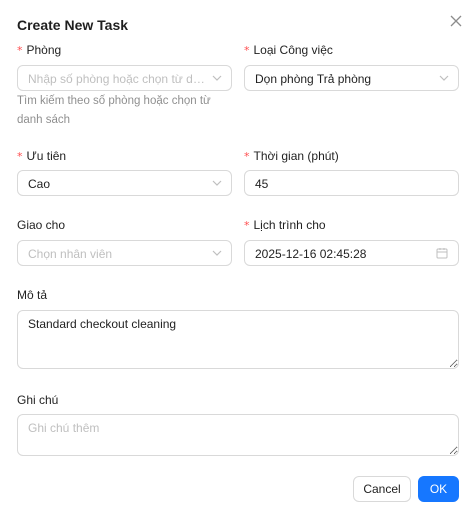  Describe the element at coordinates (456, 21) in the screenshot. I see `close-icon` at that location.